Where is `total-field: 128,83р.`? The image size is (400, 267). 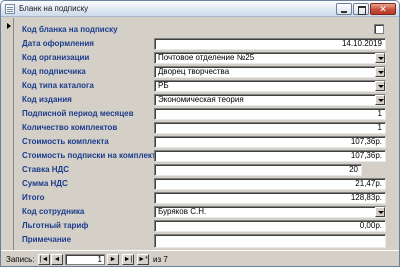 total-field: 128,83р. is located at coordinates (270, 198).